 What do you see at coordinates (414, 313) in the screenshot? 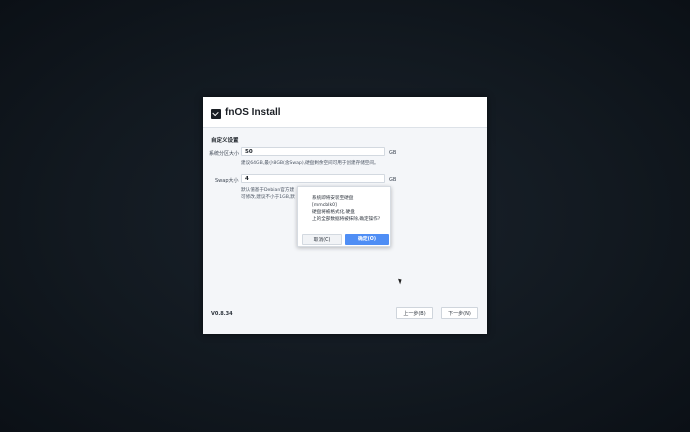
I see `previous-button: 上一步(B)` at bounding box center [414, 313].